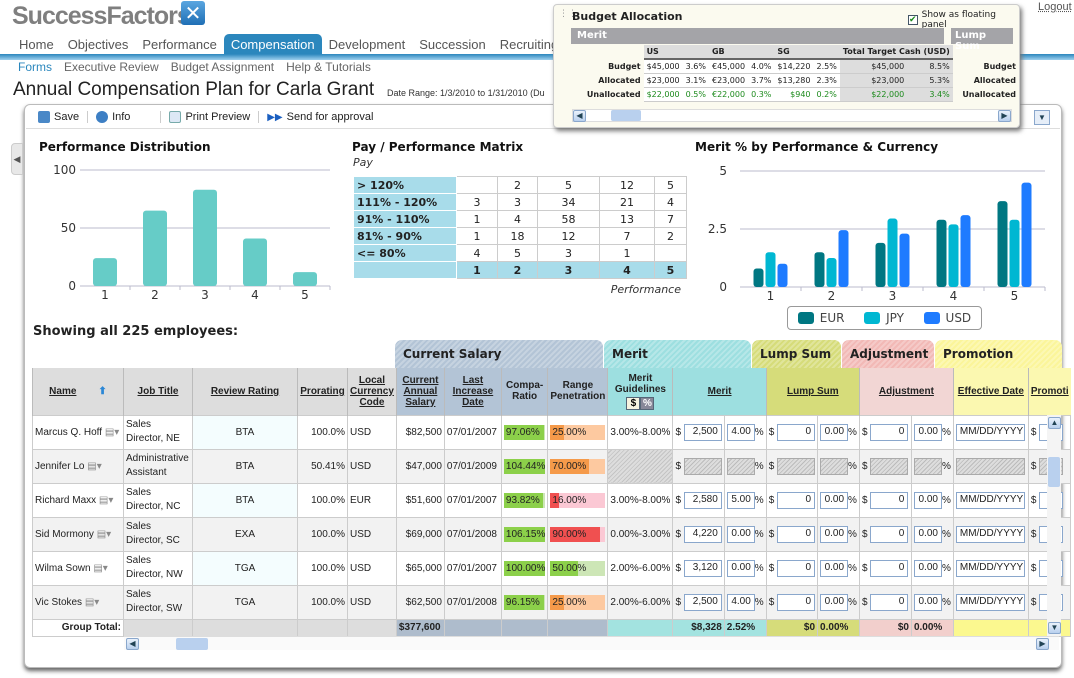  Describe the element at coordinates (245, 391) in the screenshot. I see `column-header-review-rating: Review Rating` at that location.